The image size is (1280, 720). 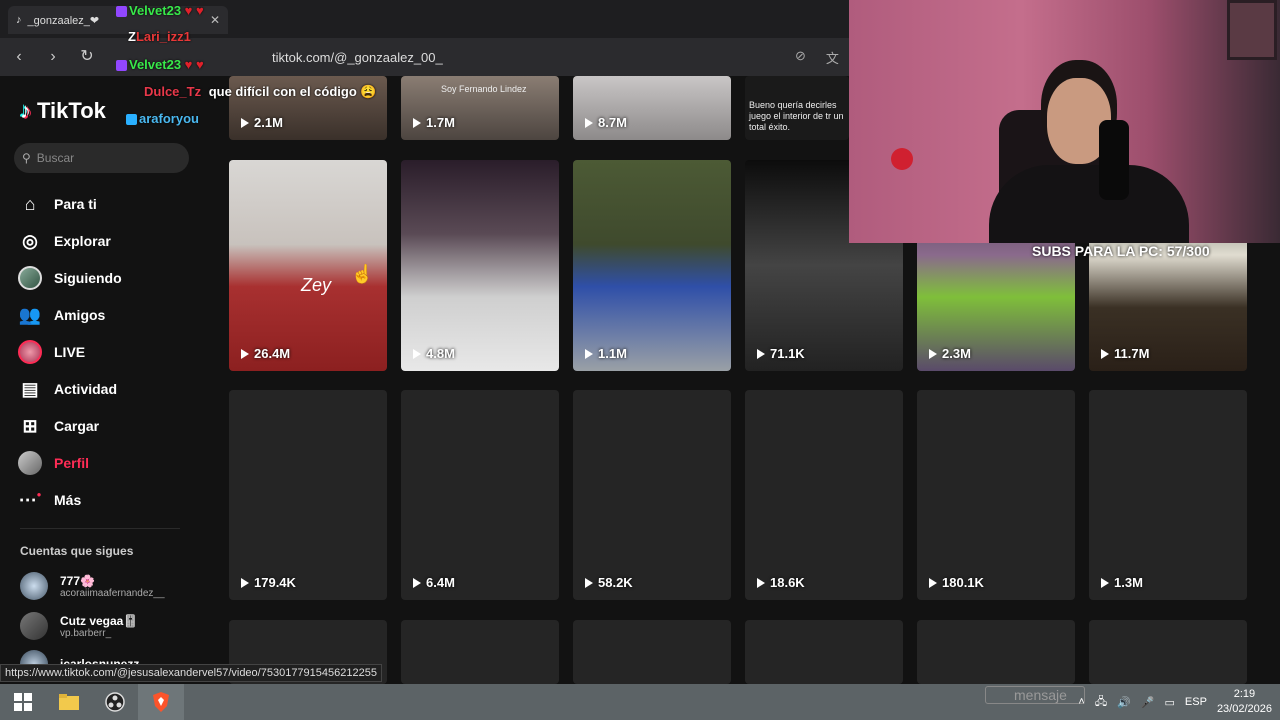 I want to click on address-bar: tiktok.com/@_gonzaalez_00_, so click(x=525, y=57).